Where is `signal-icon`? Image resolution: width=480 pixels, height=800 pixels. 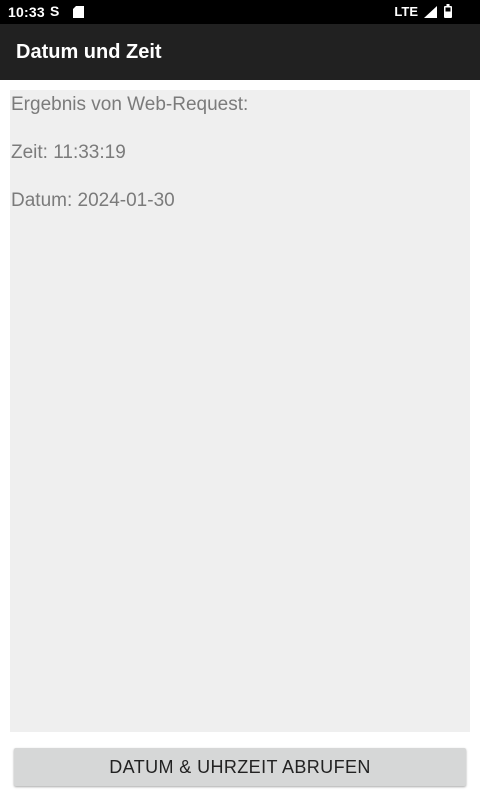 signal-icon is located at coordinates (430, 12).